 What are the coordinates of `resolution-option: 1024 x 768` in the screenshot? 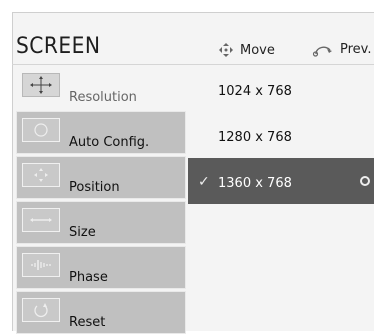 It's located at (281, 89).